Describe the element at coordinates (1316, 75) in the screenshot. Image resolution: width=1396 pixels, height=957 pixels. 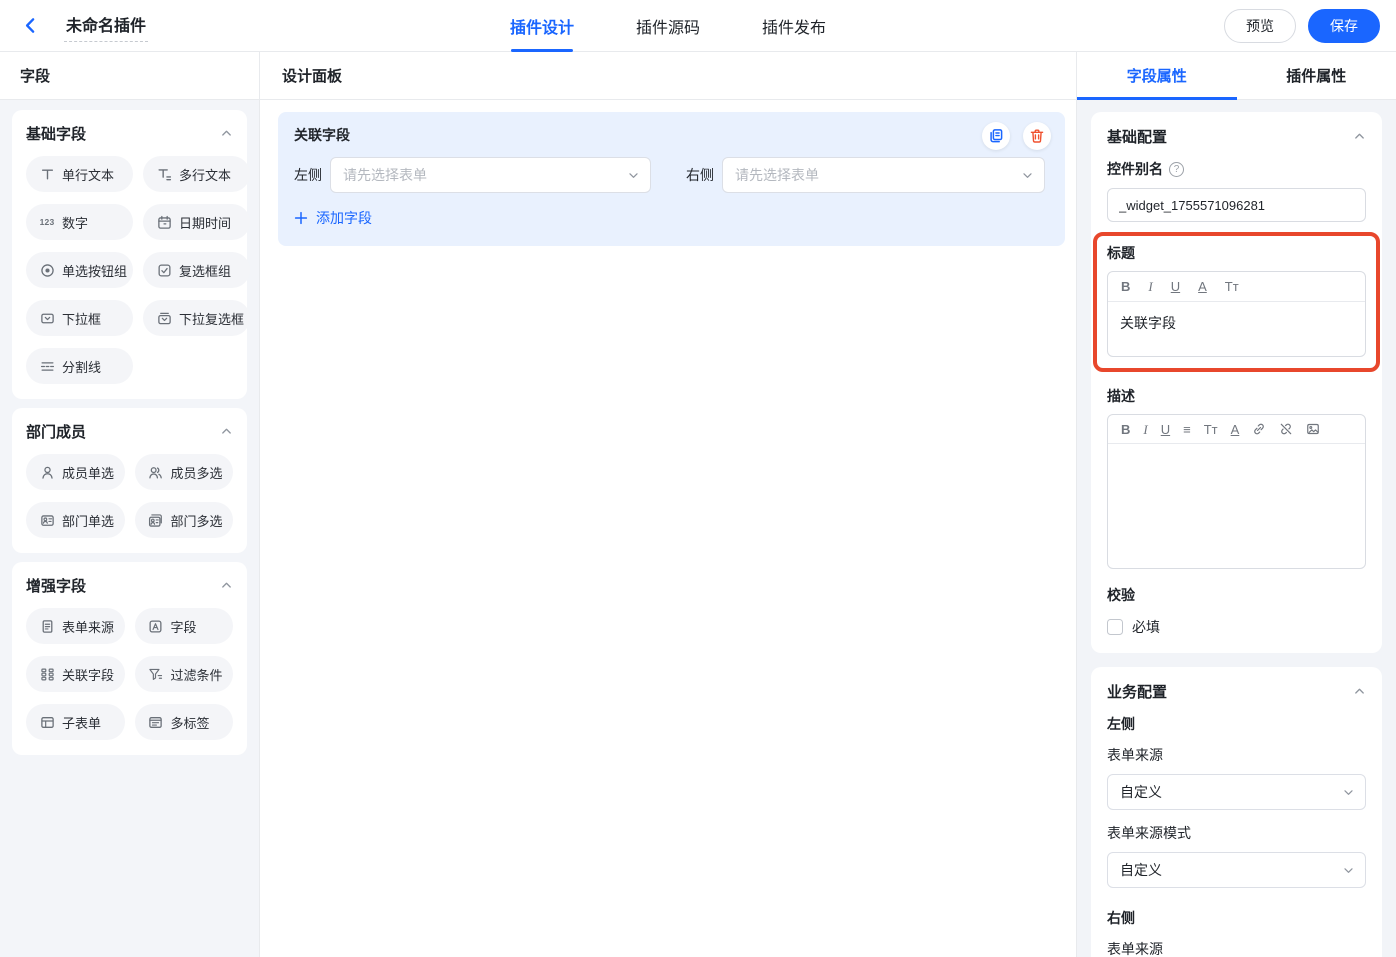
I see `tab-plugin-properties: 插件属性` at that location.